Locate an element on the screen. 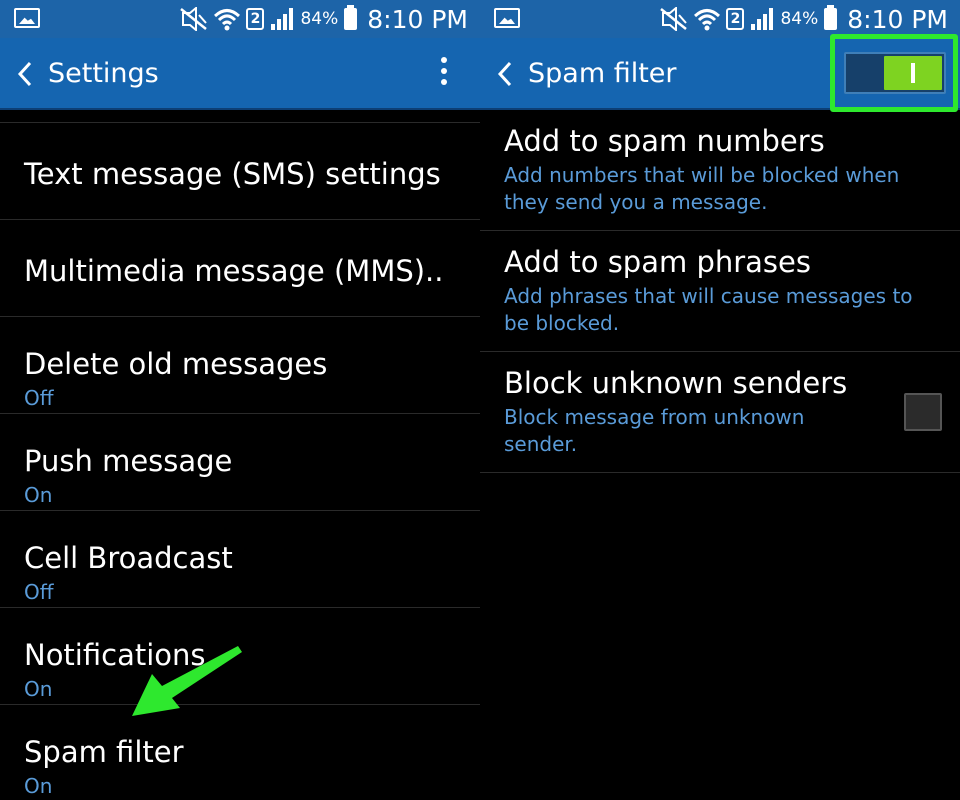 This screenshot has width=960, height=800. item-title: Spam filter is located at coordinates (104, 752).